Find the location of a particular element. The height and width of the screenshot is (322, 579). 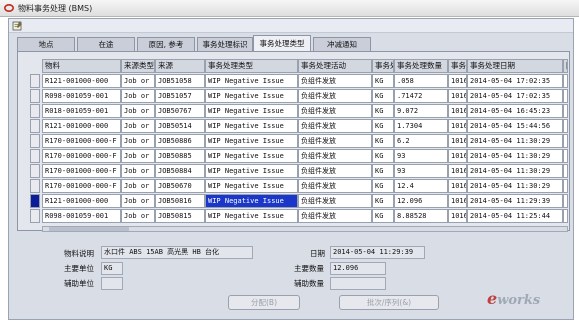

cell-col-source: JOB50886 is located at coordinates (180, 141).